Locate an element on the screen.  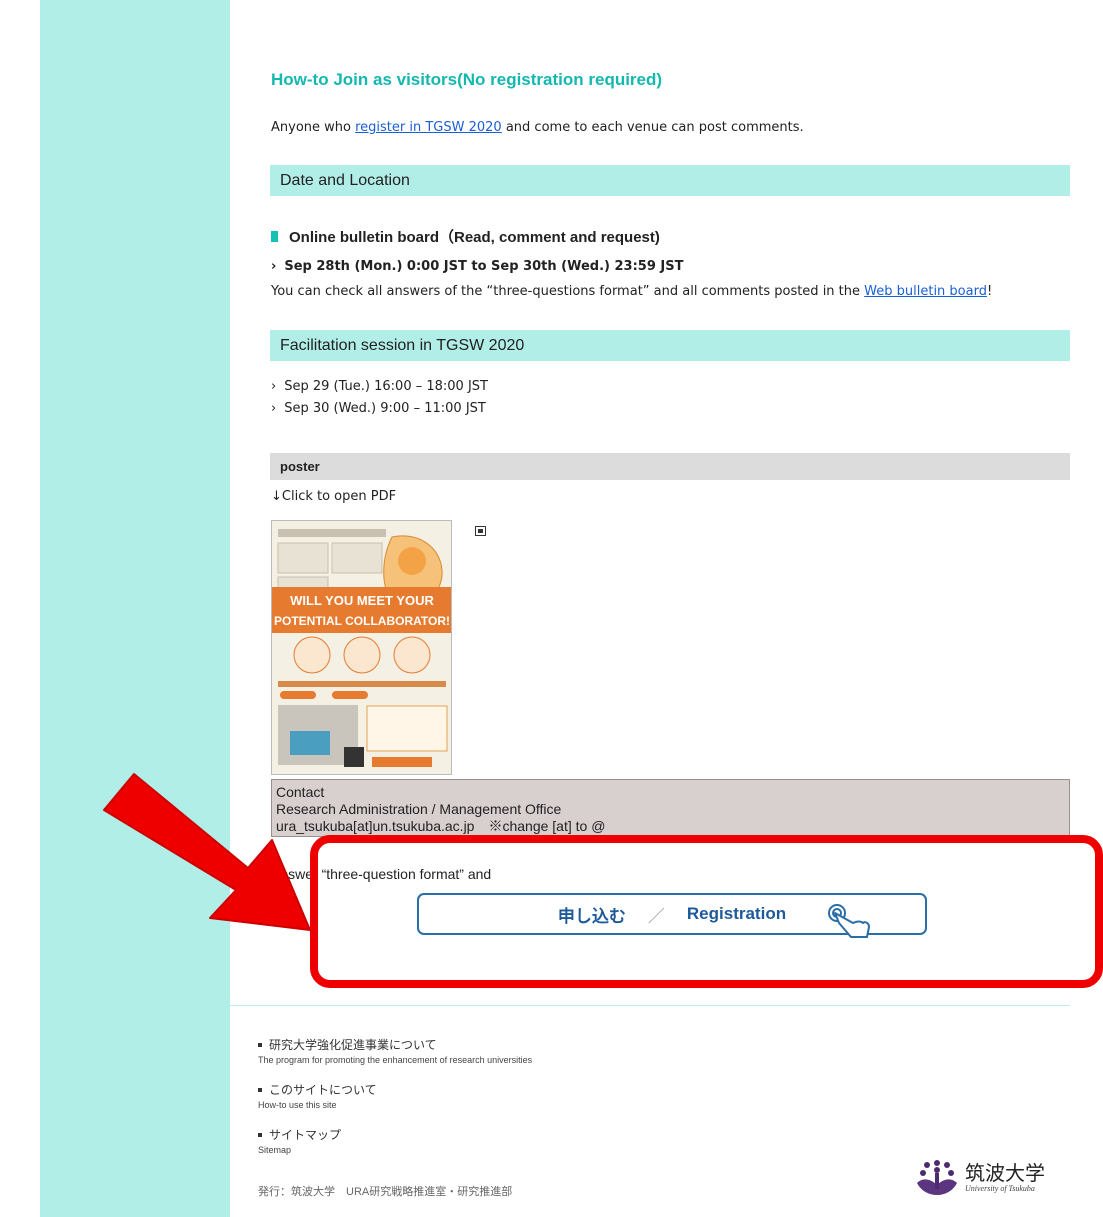
web-bulletin-board-link: Web bulletin board is located at coordinates (925, 291).